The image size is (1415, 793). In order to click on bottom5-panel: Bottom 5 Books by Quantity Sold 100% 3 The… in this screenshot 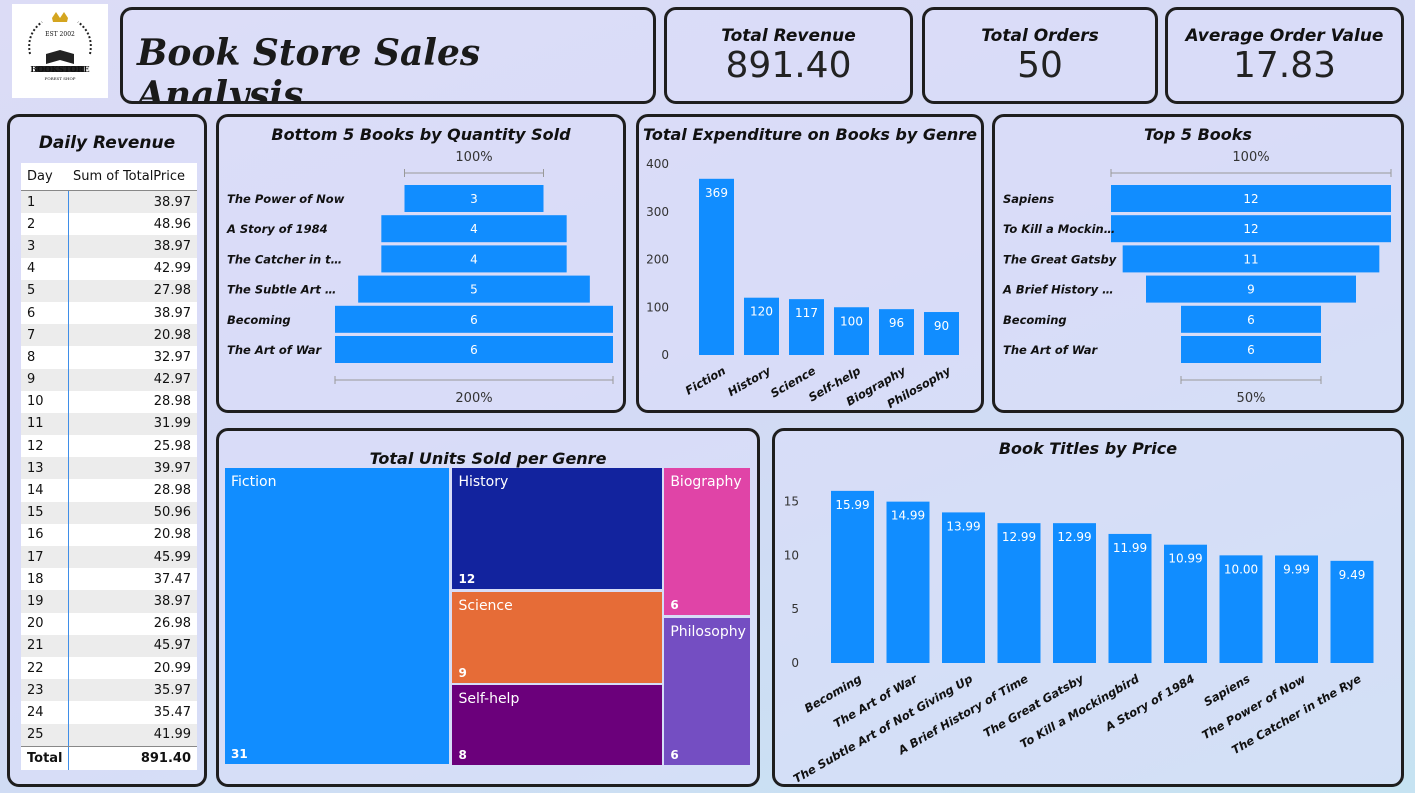, I will do `click(421, 263)`.